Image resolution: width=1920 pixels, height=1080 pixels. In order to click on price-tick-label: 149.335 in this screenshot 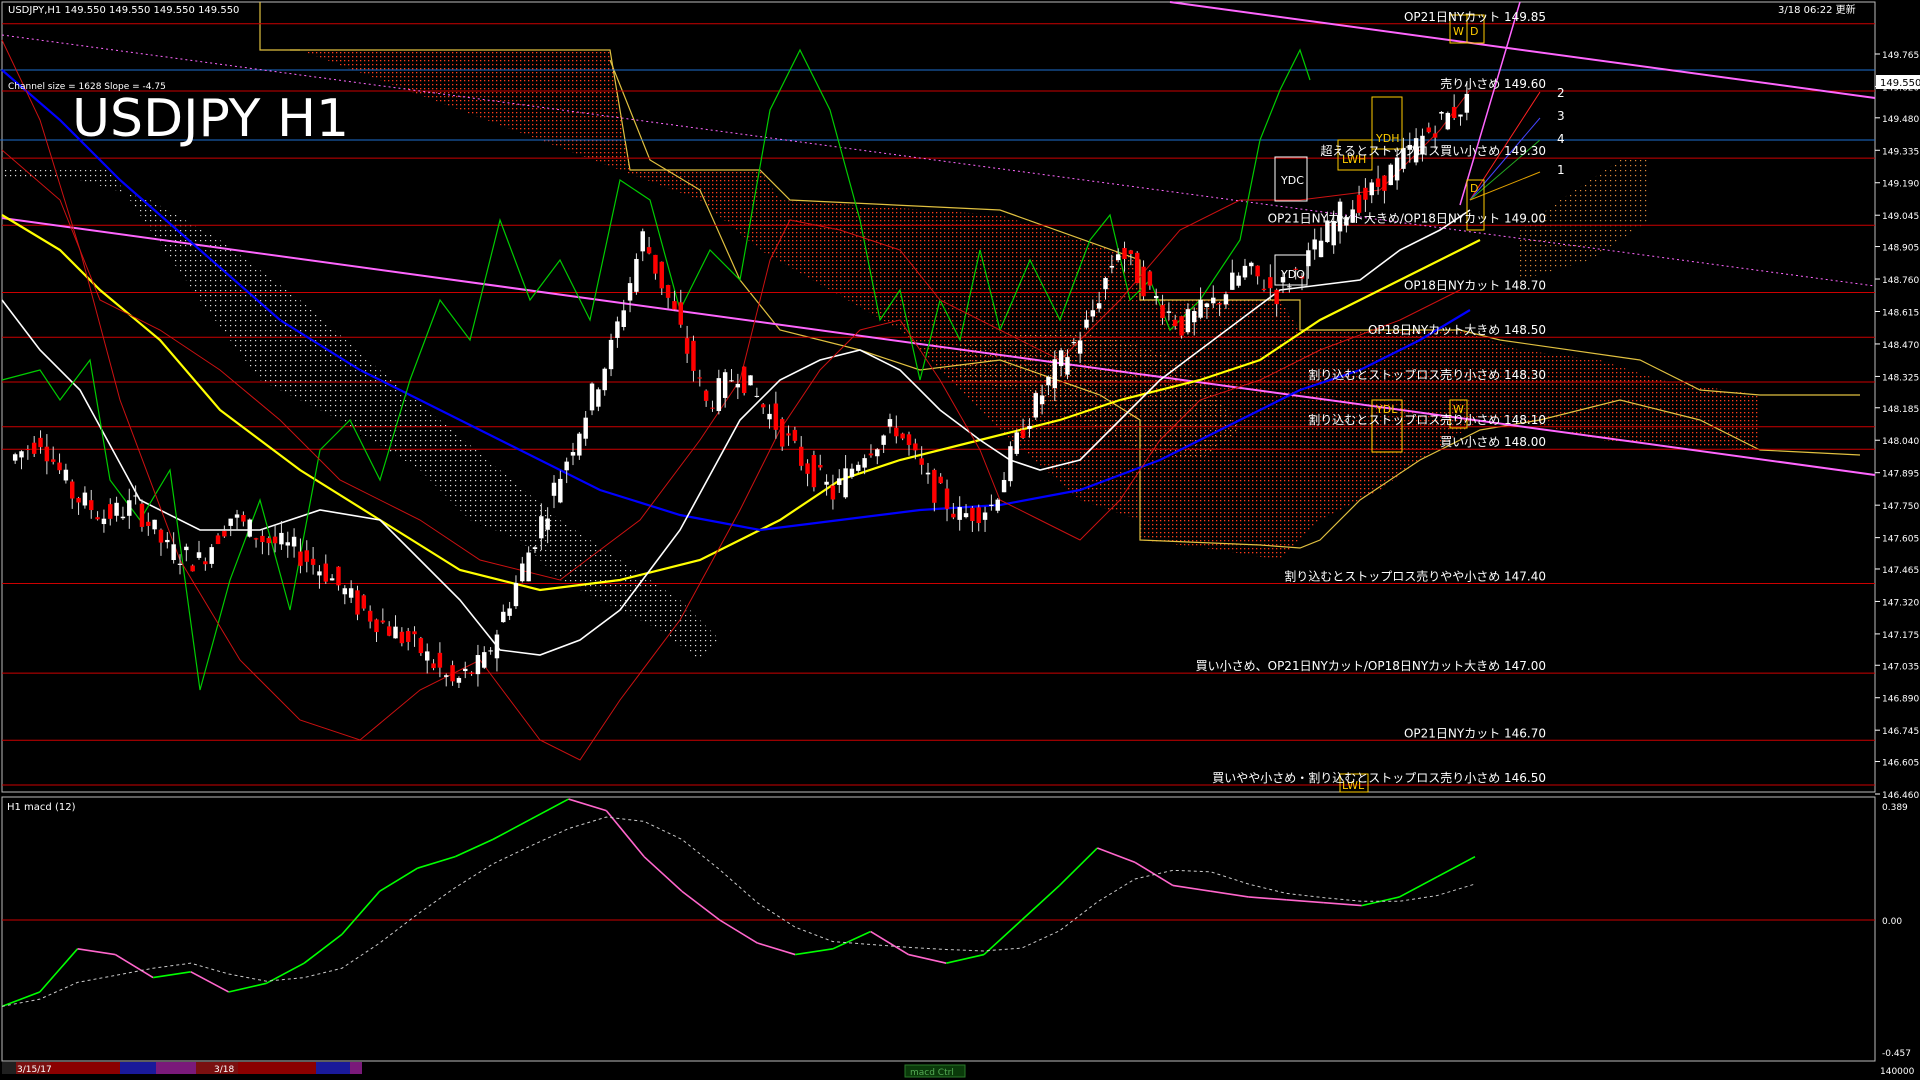, I will do `click(1900, 152)`.